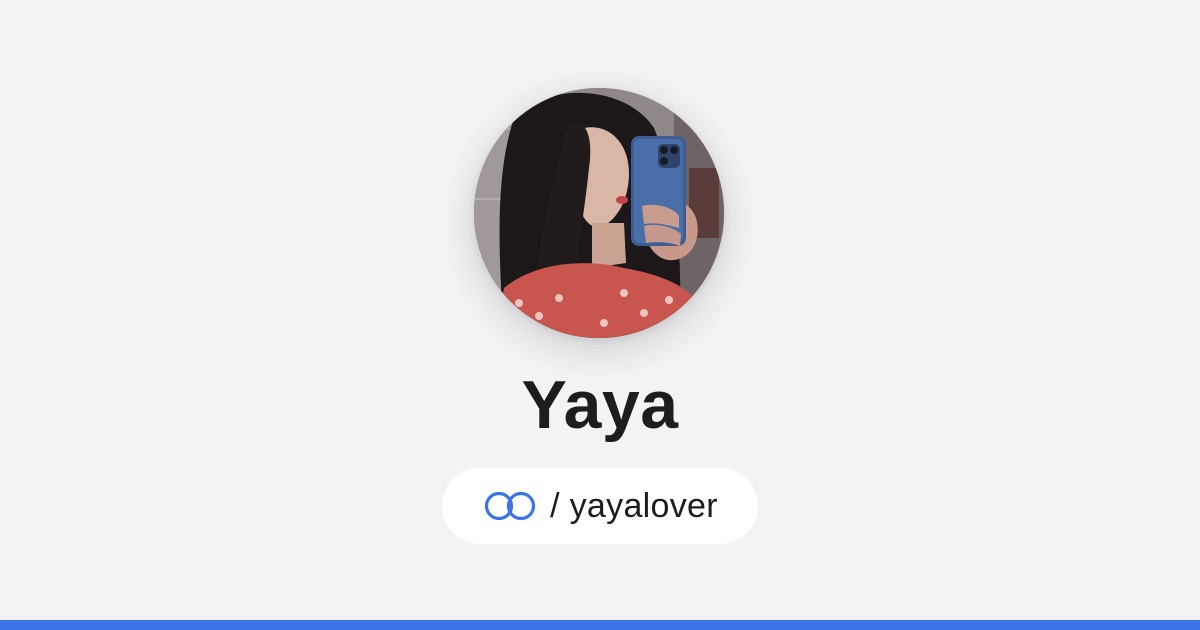  What do you see at coordinates (510, 506) in the screenshot?
I see `link-rings-icon` at bounding box center [510, 506].